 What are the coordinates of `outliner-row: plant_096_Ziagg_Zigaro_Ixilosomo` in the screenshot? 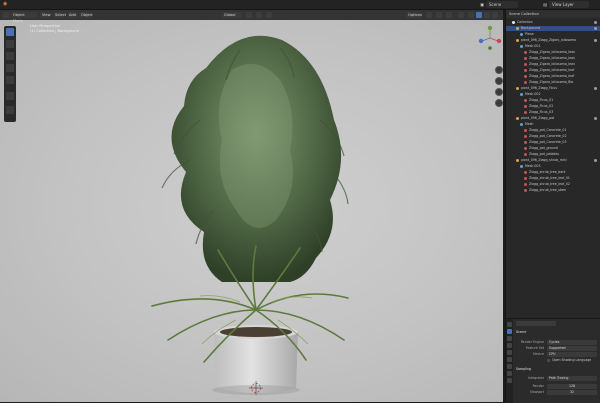 It's located at (553, 40).